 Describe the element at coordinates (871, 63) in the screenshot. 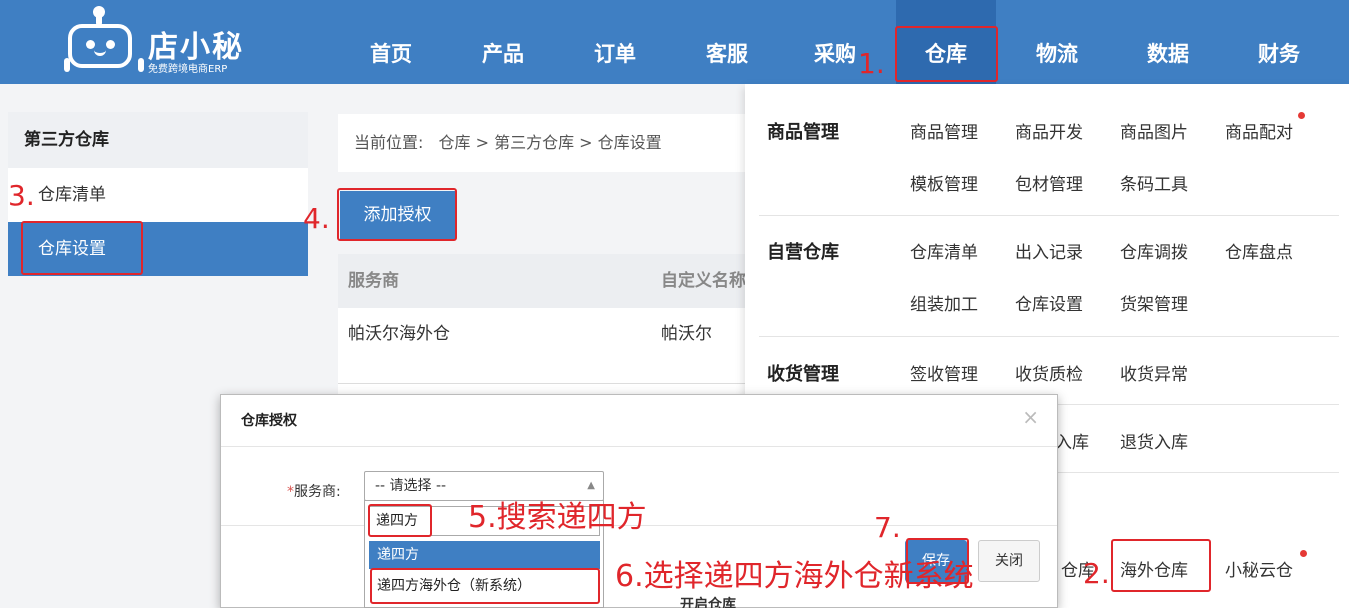

I see `annotation-step-1: 1.` at that location.